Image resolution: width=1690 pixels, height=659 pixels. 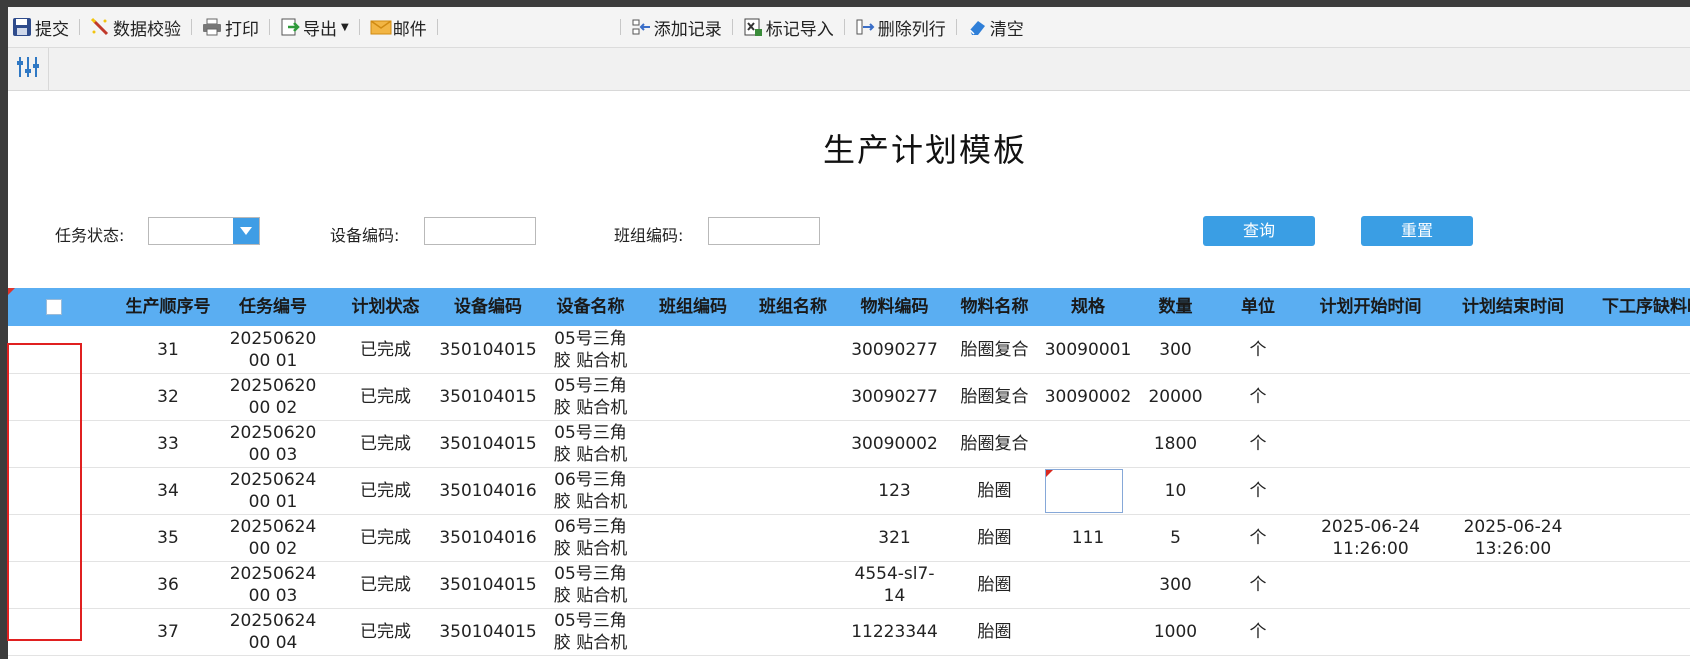 I want to click on column-header: 设备编码, so click(x=488, y=307).